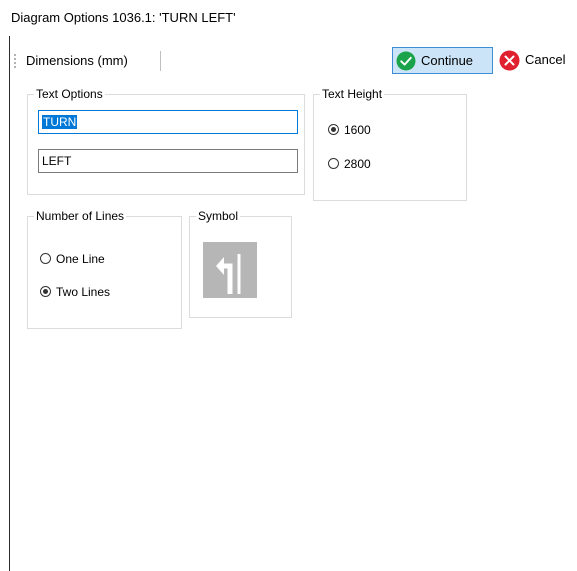  Describe the element at coordinates (293, 61) in the screenshot. I see `toolbar: Dimensions (mm) Continue Cancel` at that location.